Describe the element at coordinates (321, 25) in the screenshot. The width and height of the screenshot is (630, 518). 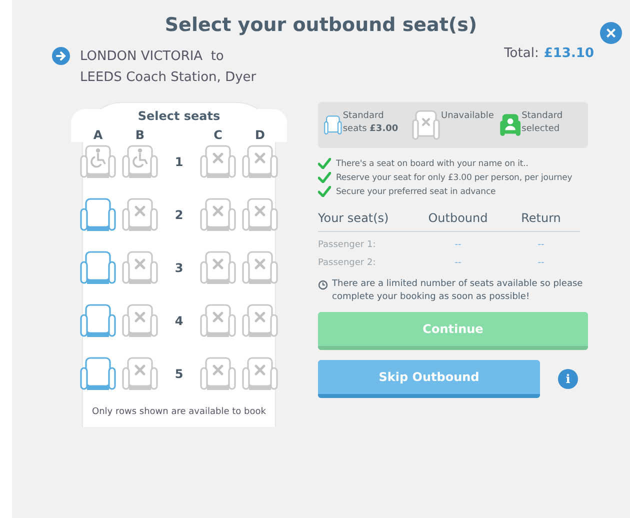
I see `dialog-title: Select your outbound seat(s)` at that location.